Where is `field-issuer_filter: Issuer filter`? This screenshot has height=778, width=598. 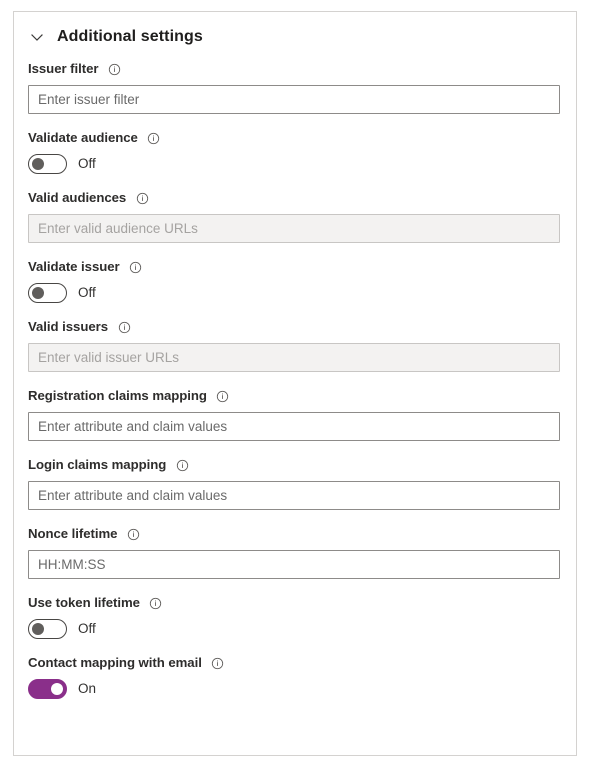 field-issuer_filter: Issuer filter is located at coordinates (294, 87).